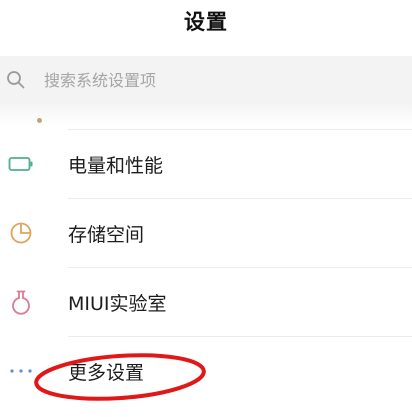  Describe the element at coordinates (117, 303) in the screenshot. I see `settings-item-label: MIUI实验室` at that location.